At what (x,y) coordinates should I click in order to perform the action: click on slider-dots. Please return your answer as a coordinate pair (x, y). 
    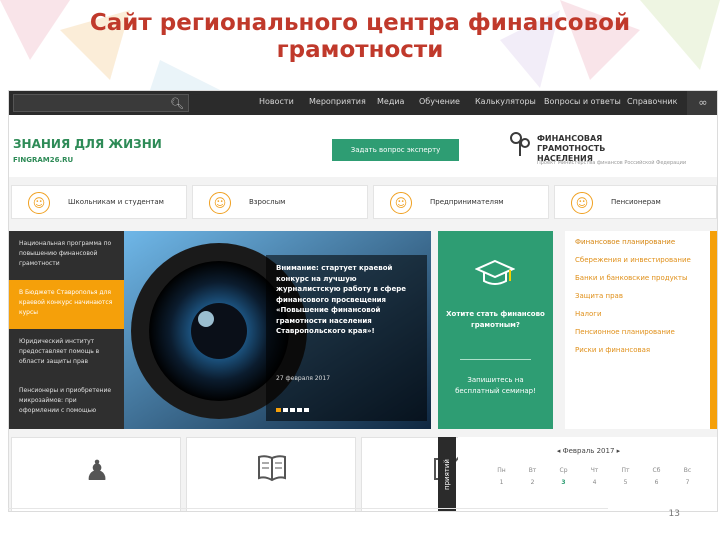
    Looking at the image, I should click on (293, 406).